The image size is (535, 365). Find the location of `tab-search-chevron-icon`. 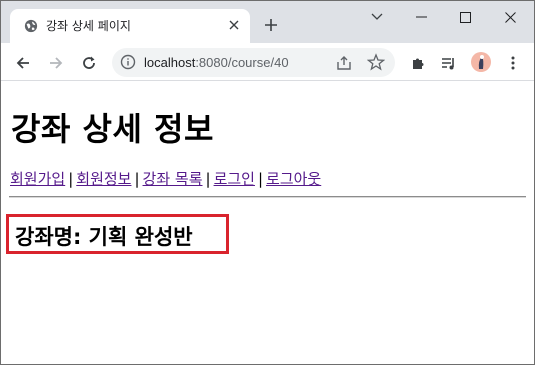

tab-search-chevron-icon is located at coordinates (377, 17).